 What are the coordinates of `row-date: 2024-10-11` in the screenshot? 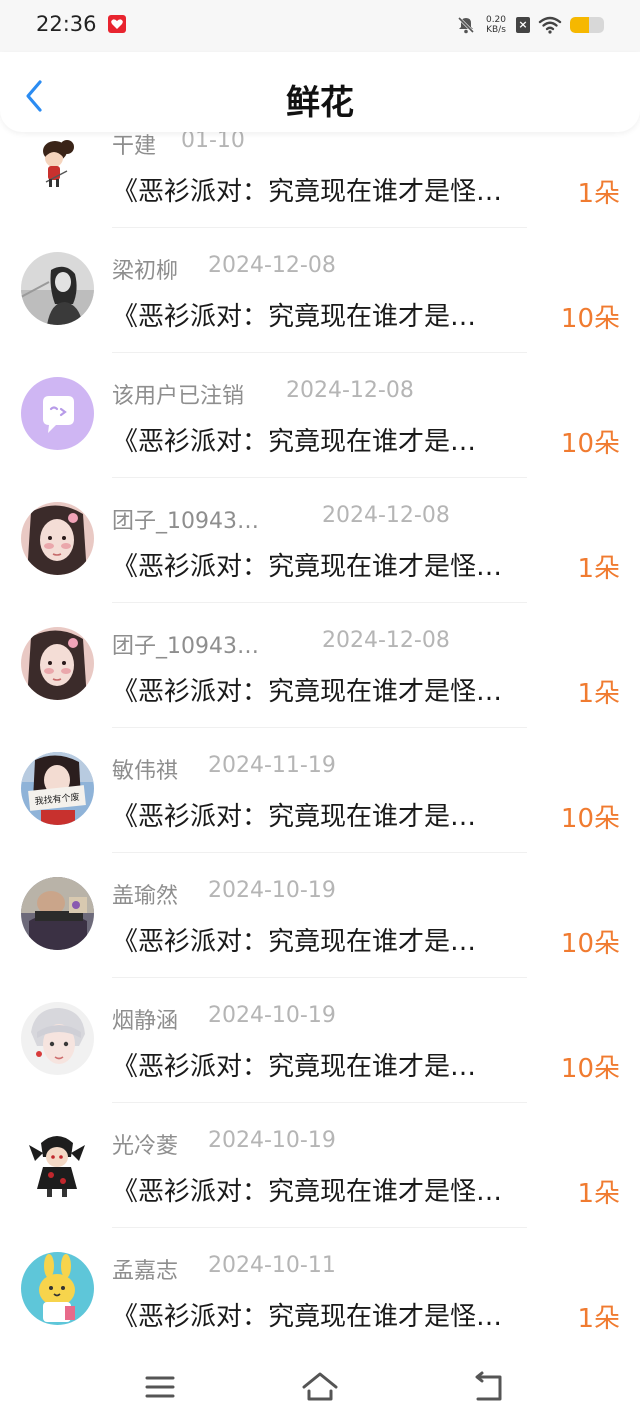 It's located at (272, 1265).